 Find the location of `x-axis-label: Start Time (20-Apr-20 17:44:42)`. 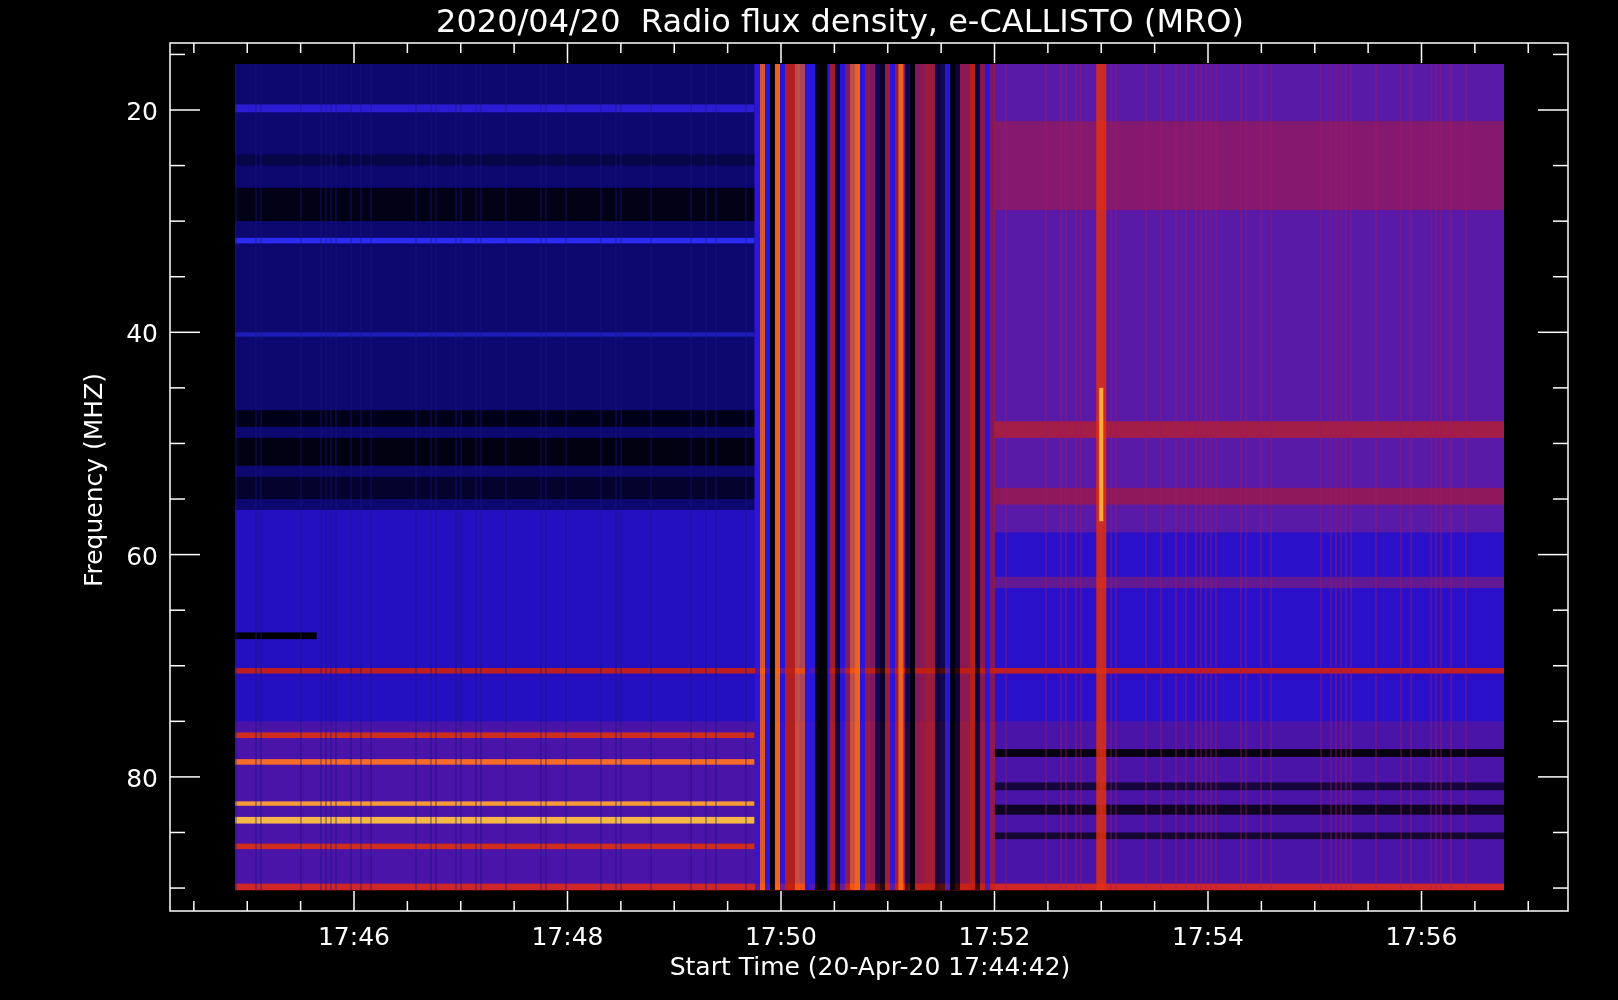

x-axis-label: Start Time (20-Apr-20 17:44:42) is located at coordinates (870, 966).